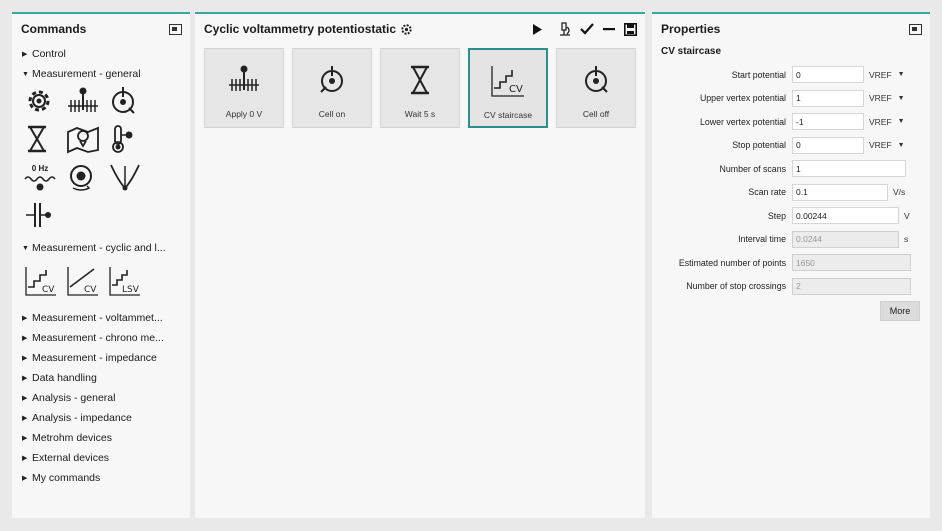  Describe the element at coordinates (776, 215) in the screenshot. I see `property-label: Step` at that location.